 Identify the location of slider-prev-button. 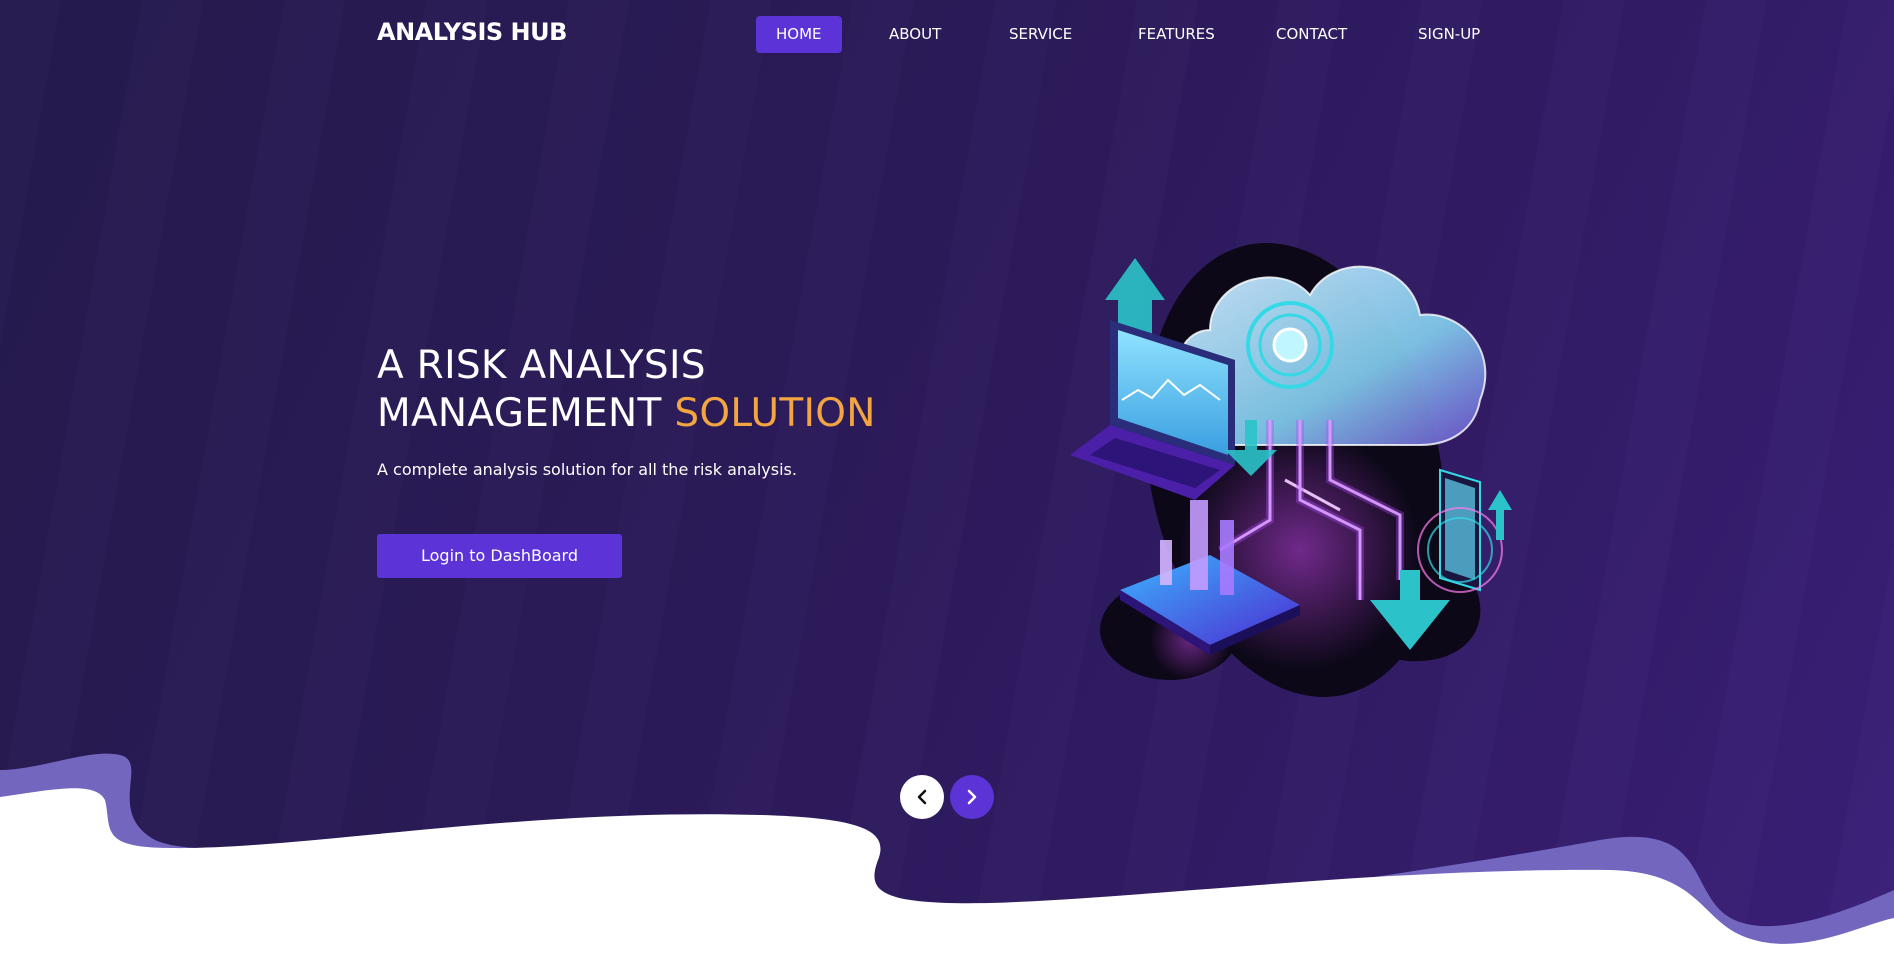
(922, 797).